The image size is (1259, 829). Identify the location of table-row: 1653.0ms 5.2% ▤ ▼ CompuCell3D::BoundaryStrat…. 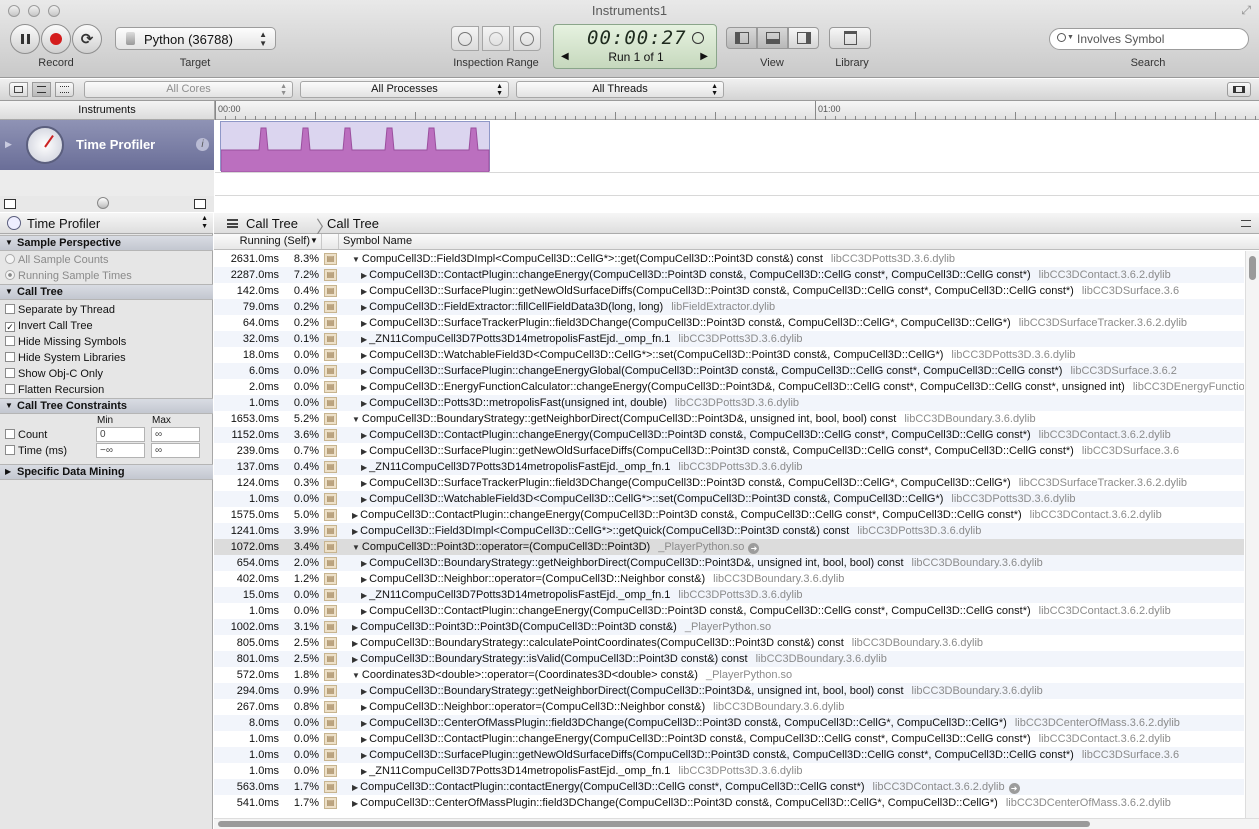
(729, 419).